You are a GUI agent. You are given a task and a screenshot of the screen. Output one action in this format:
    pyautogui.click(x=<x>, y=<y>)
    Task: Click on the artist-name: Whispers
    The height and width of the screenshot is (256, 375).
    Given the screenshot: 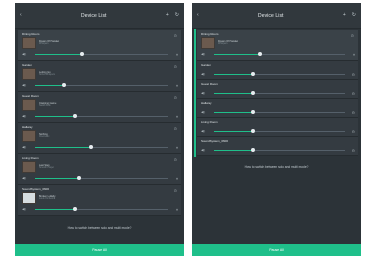 What is the action you would take?
    pyautogui.click(x=44, y=44)
    